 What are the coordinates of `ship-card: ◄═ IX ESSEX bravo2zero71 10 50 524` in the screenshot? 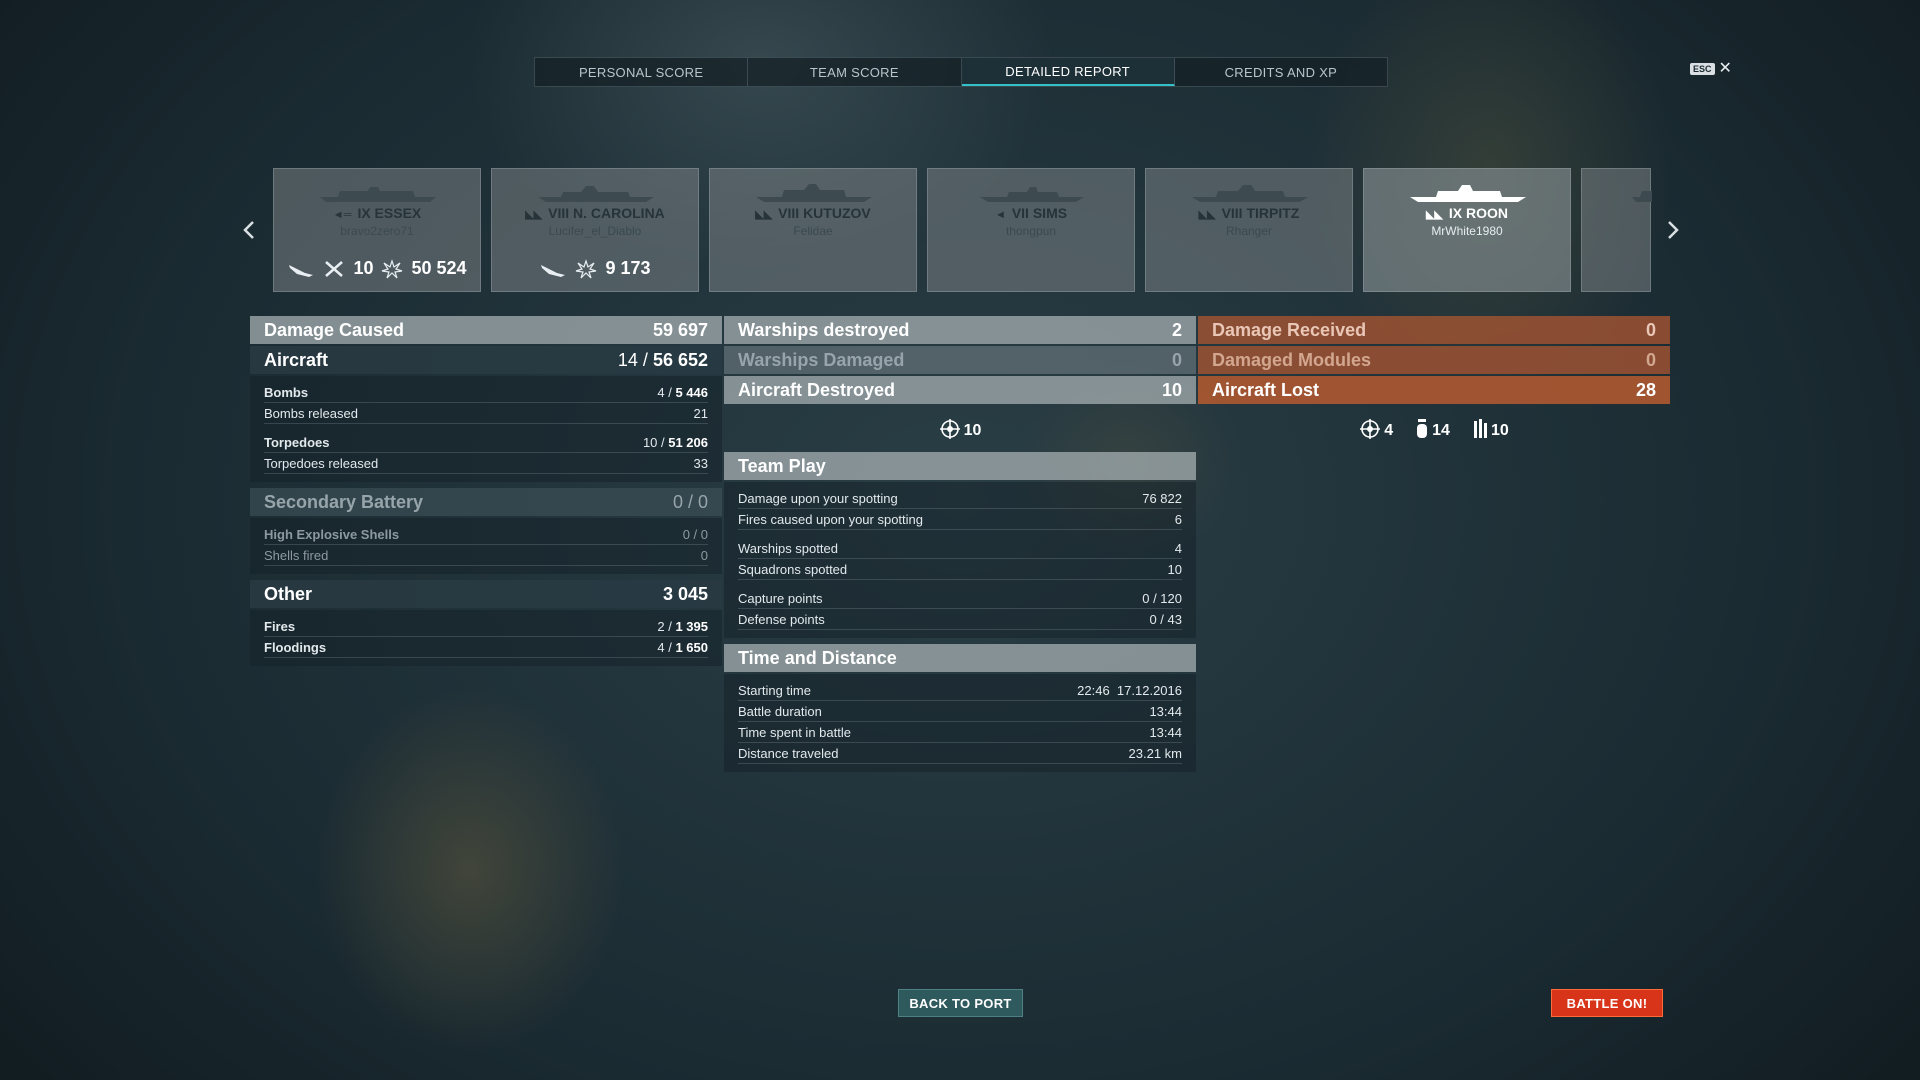 It's located at (377, 230).